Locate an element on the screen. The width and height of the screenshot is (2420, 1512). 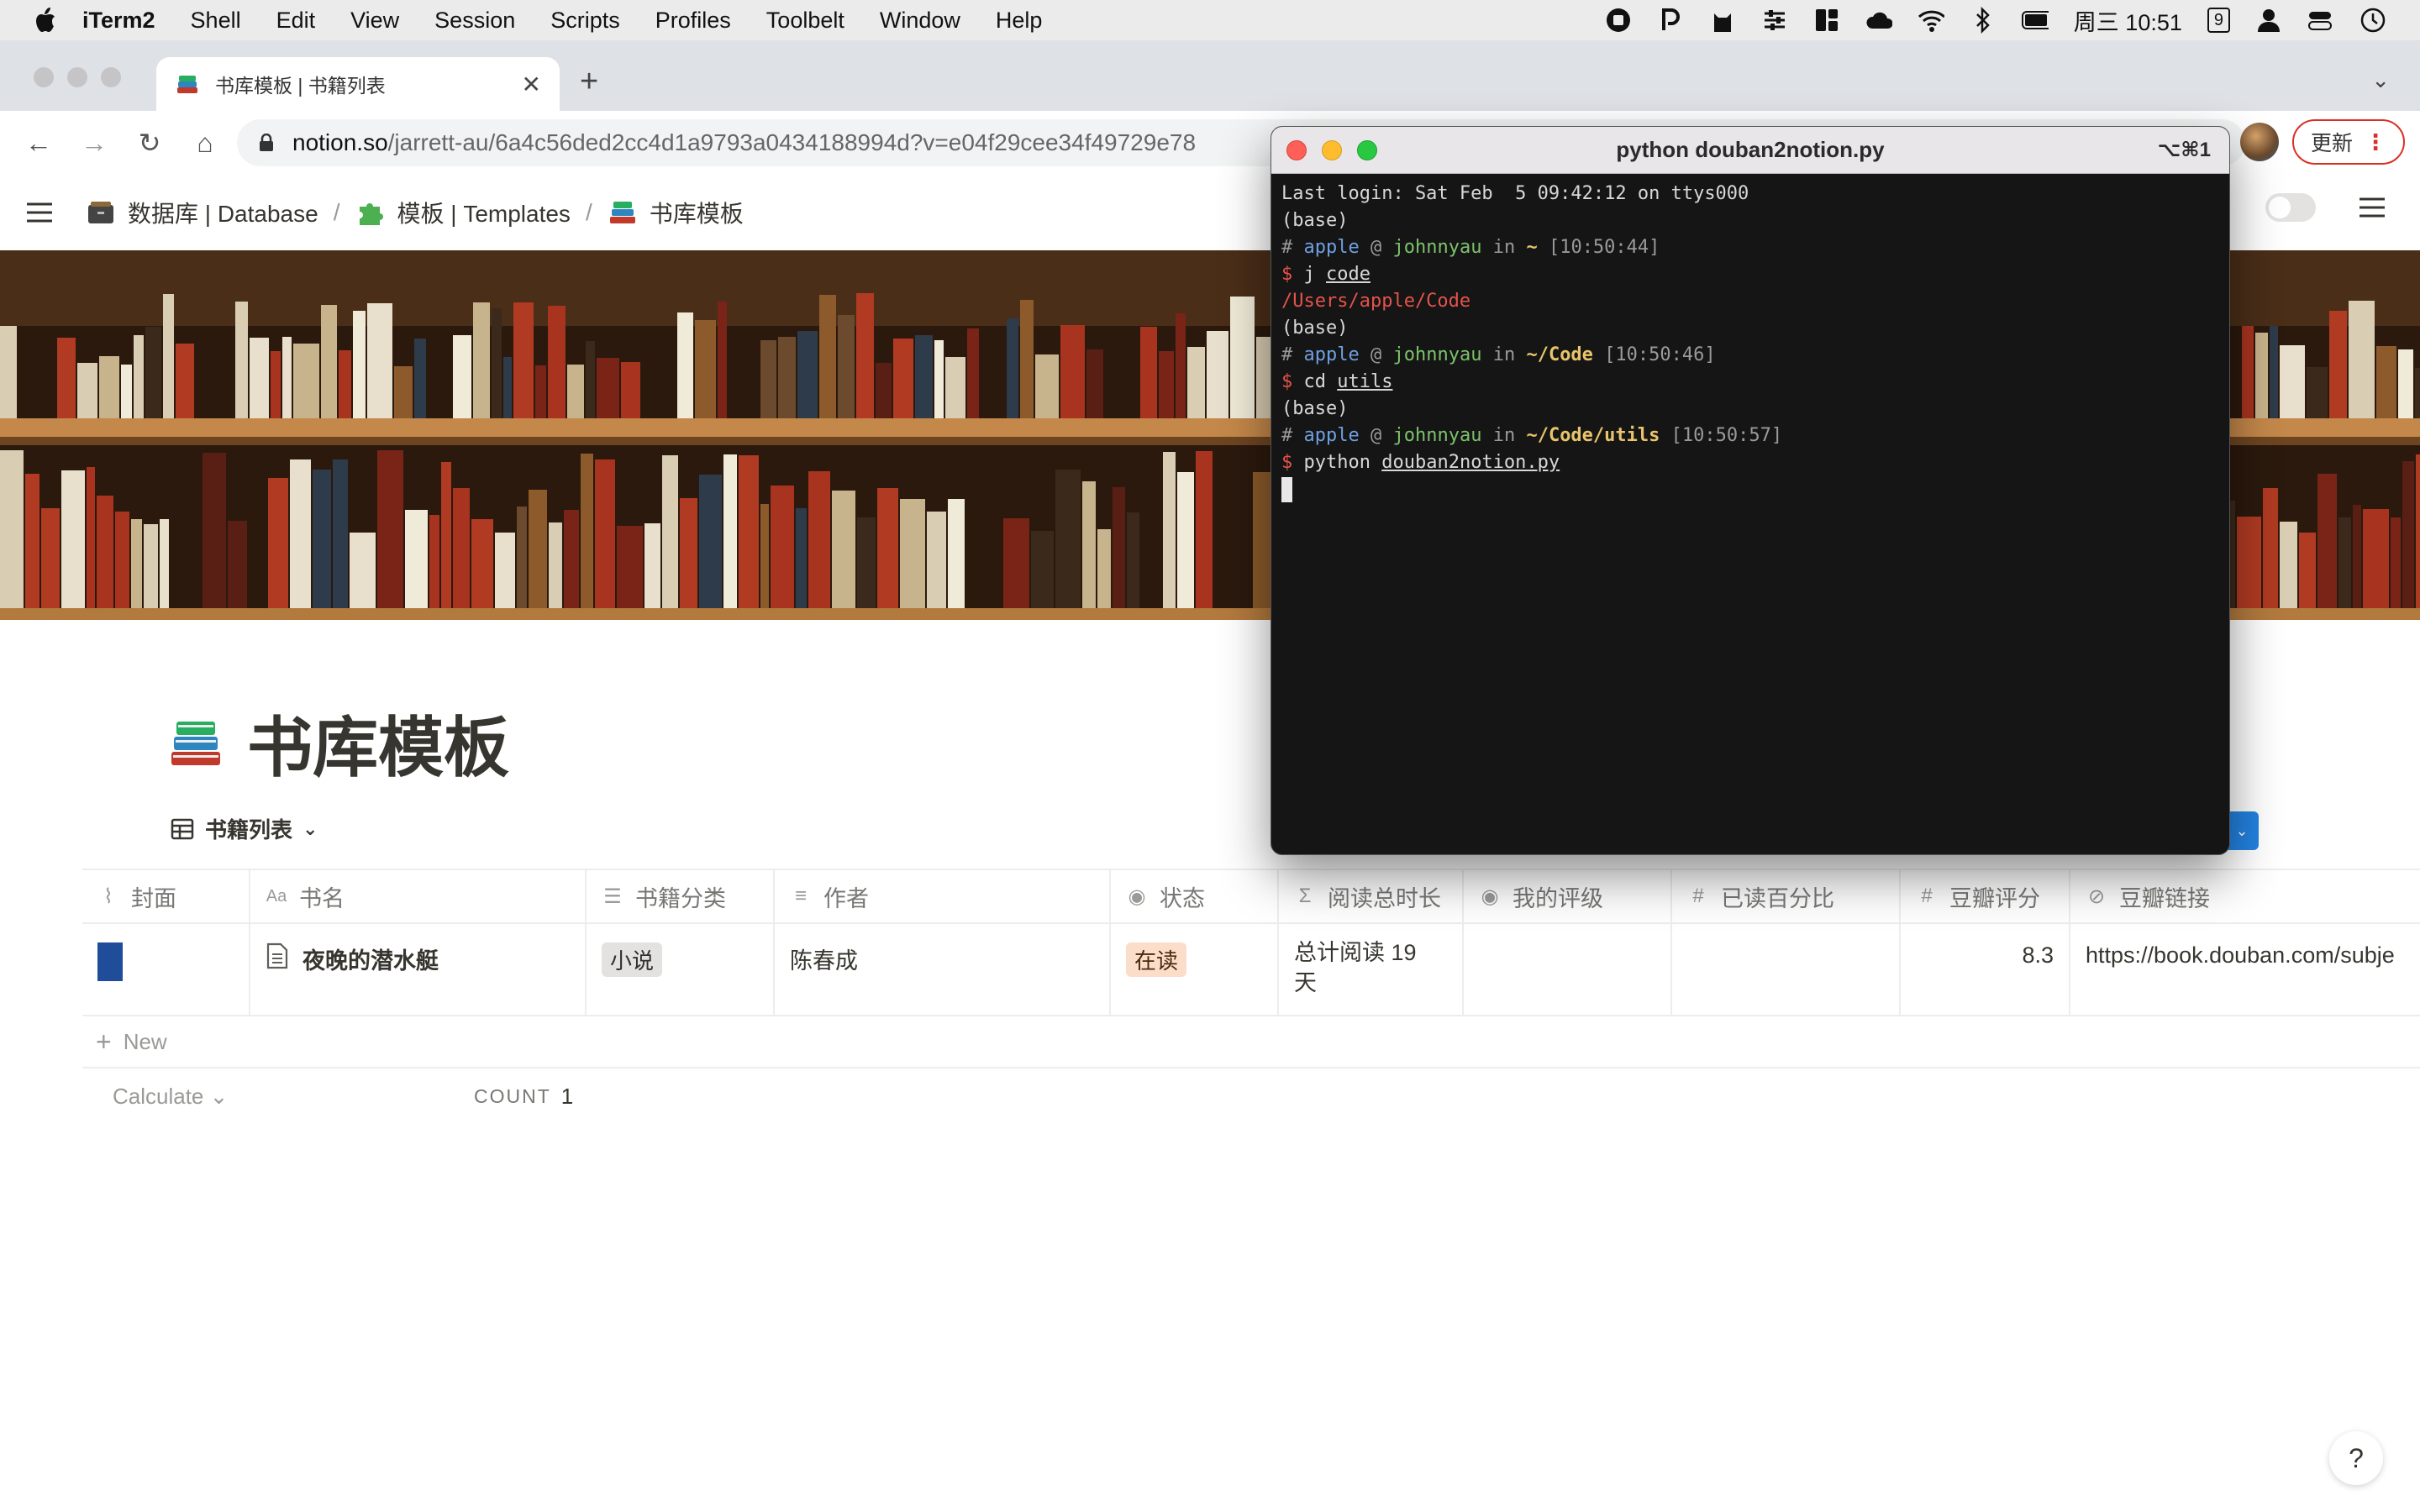
text-aa-icon: Aa is located at coordinates (276, 896).